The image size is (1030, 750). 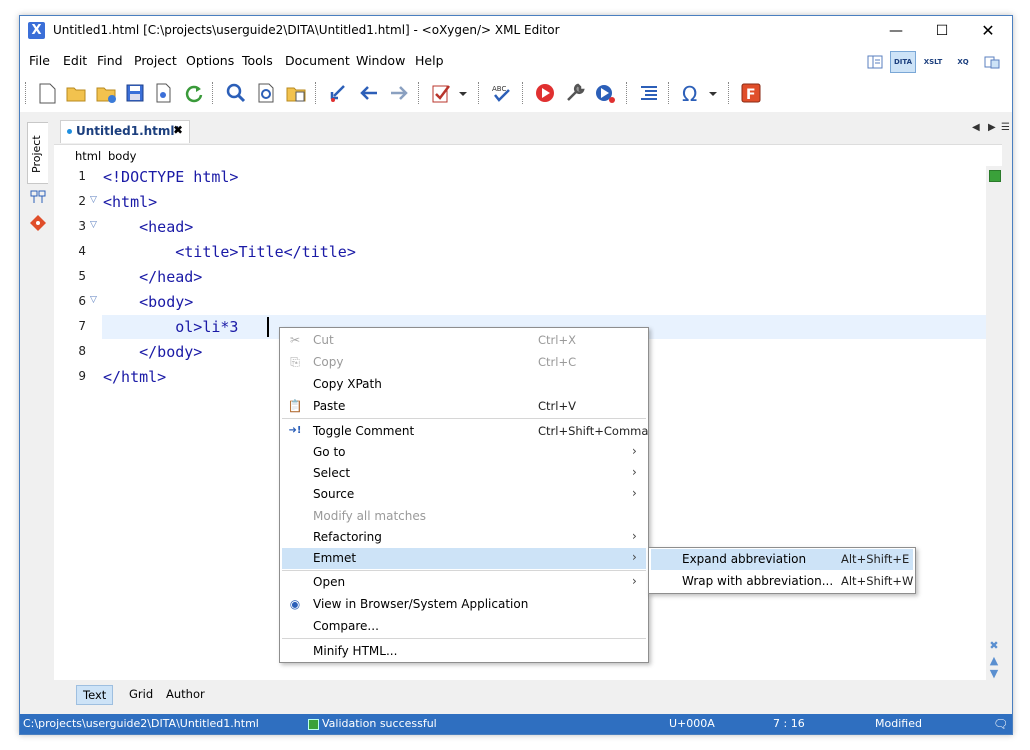 I want to click on back-arrow-icon, so click(x=369, y=93).